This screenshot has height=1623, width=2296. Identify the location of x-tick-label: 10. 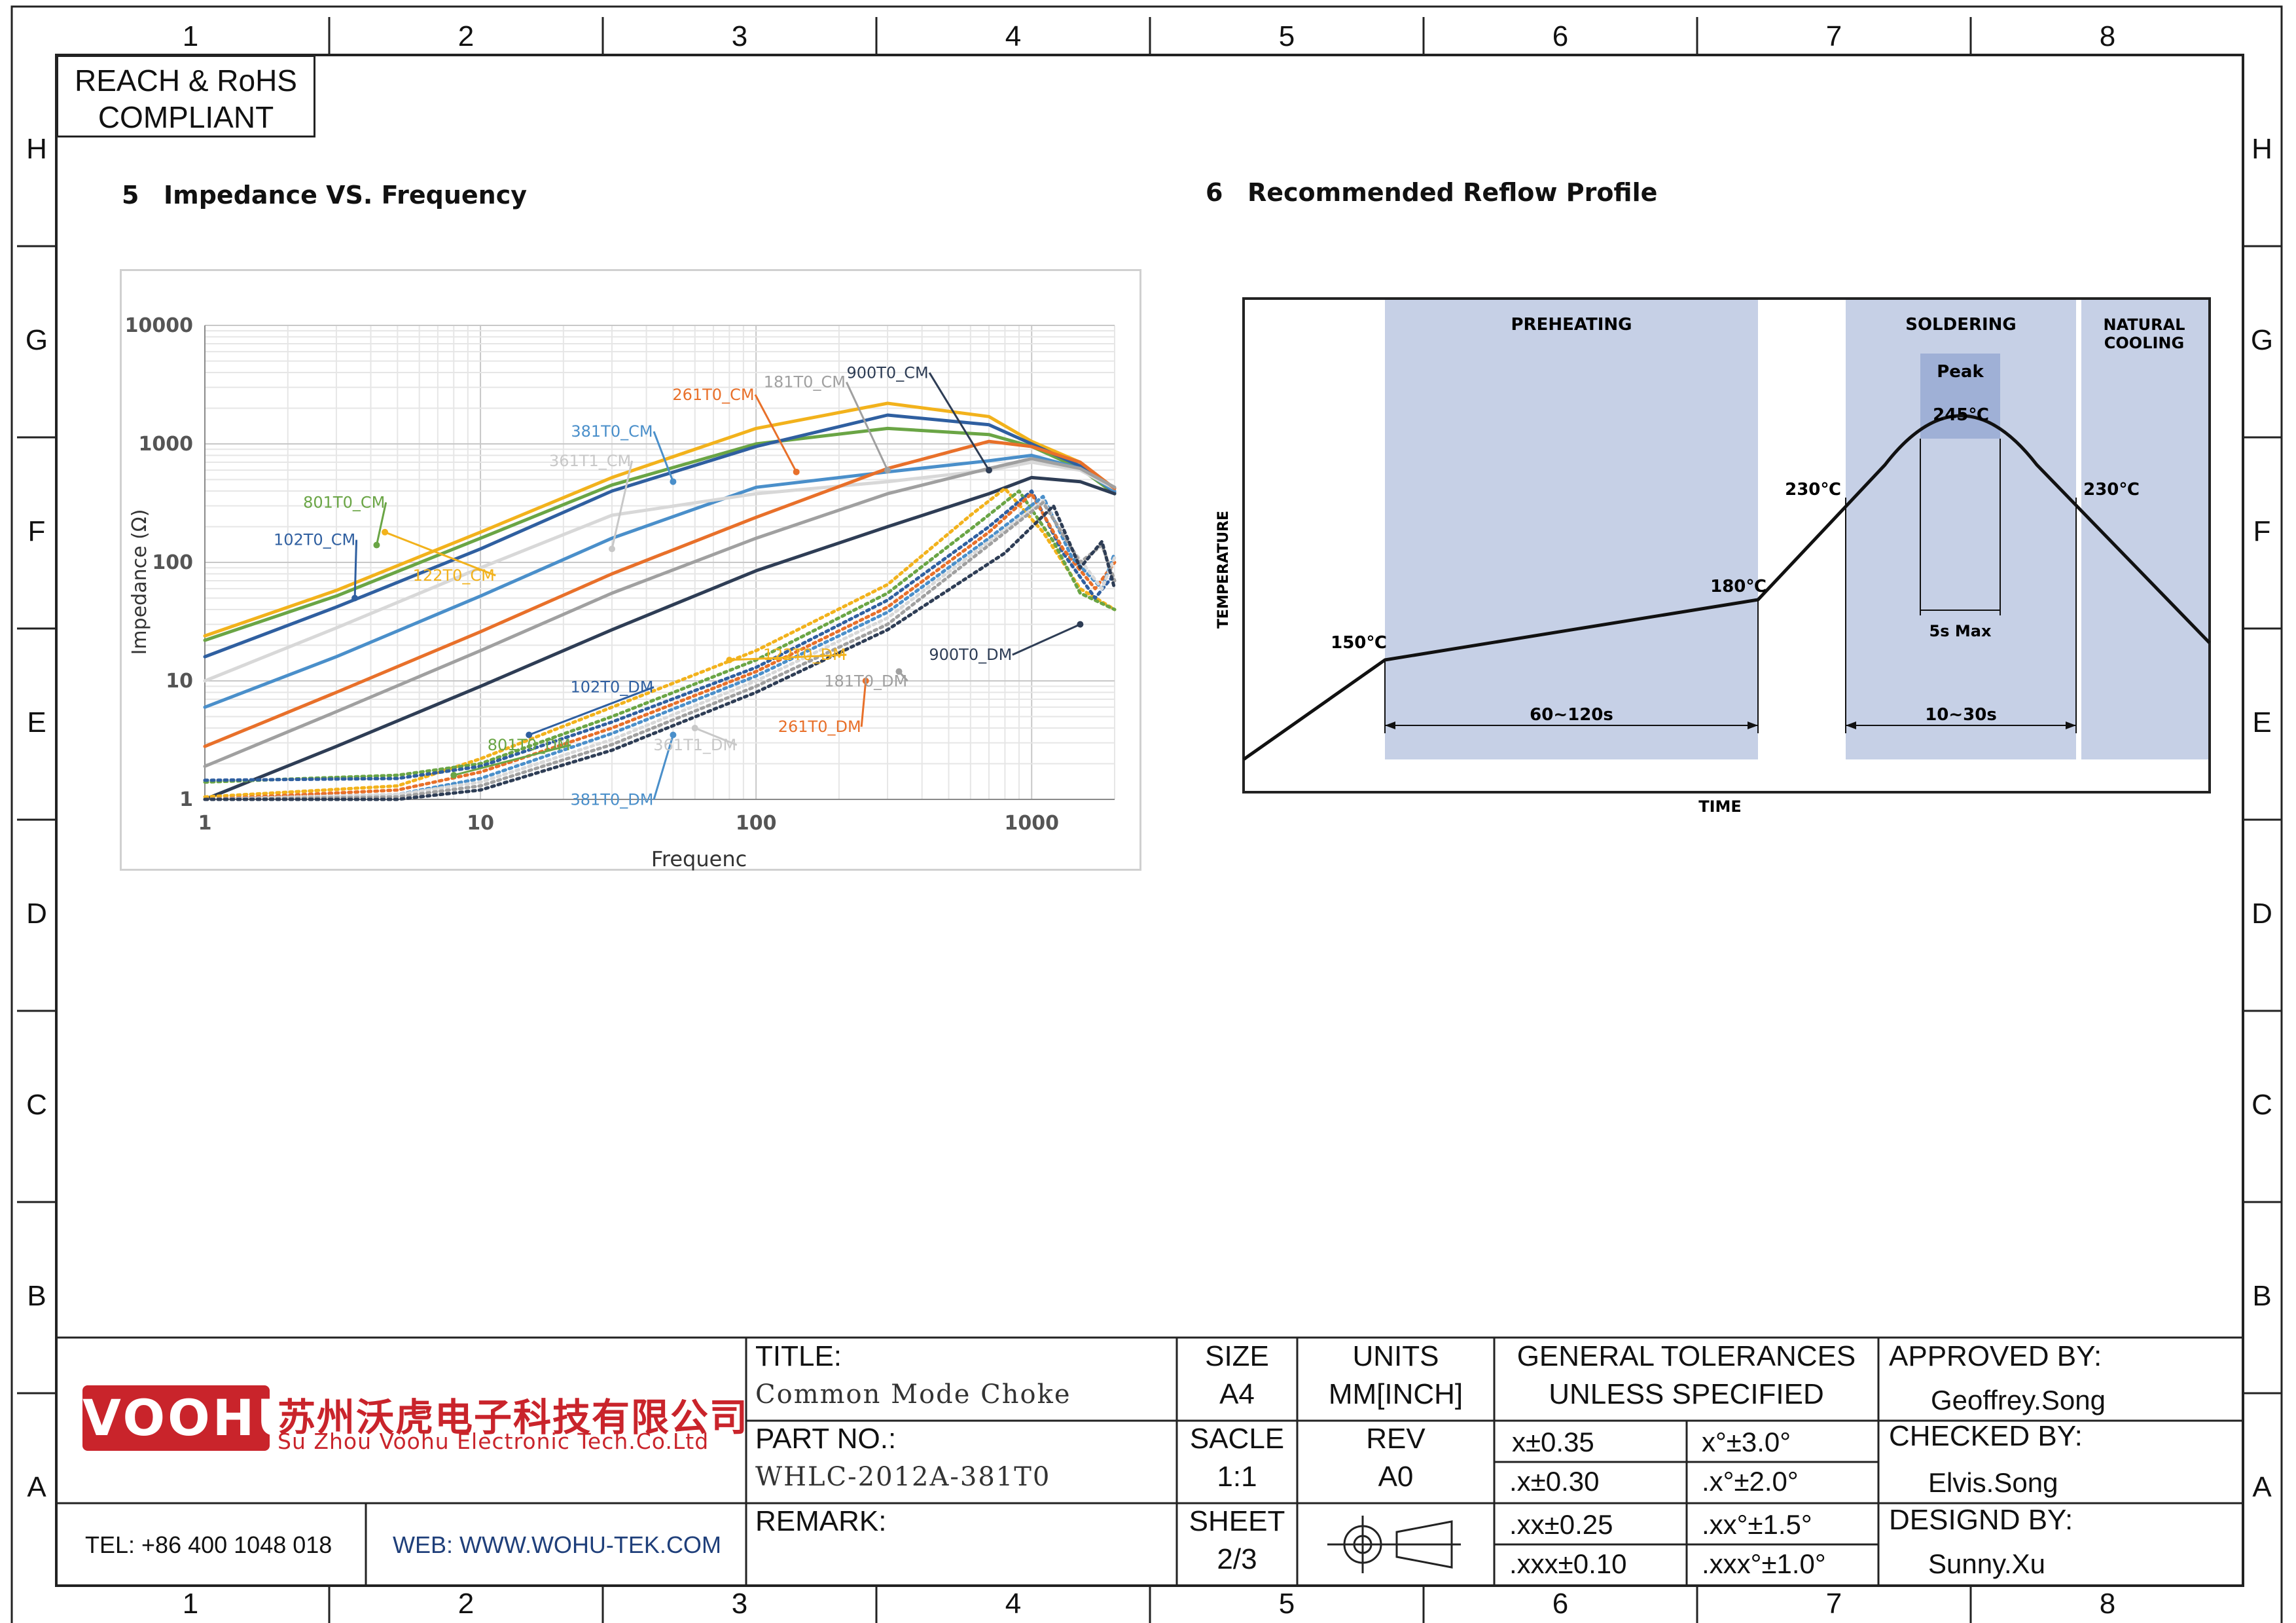
(480, 823).